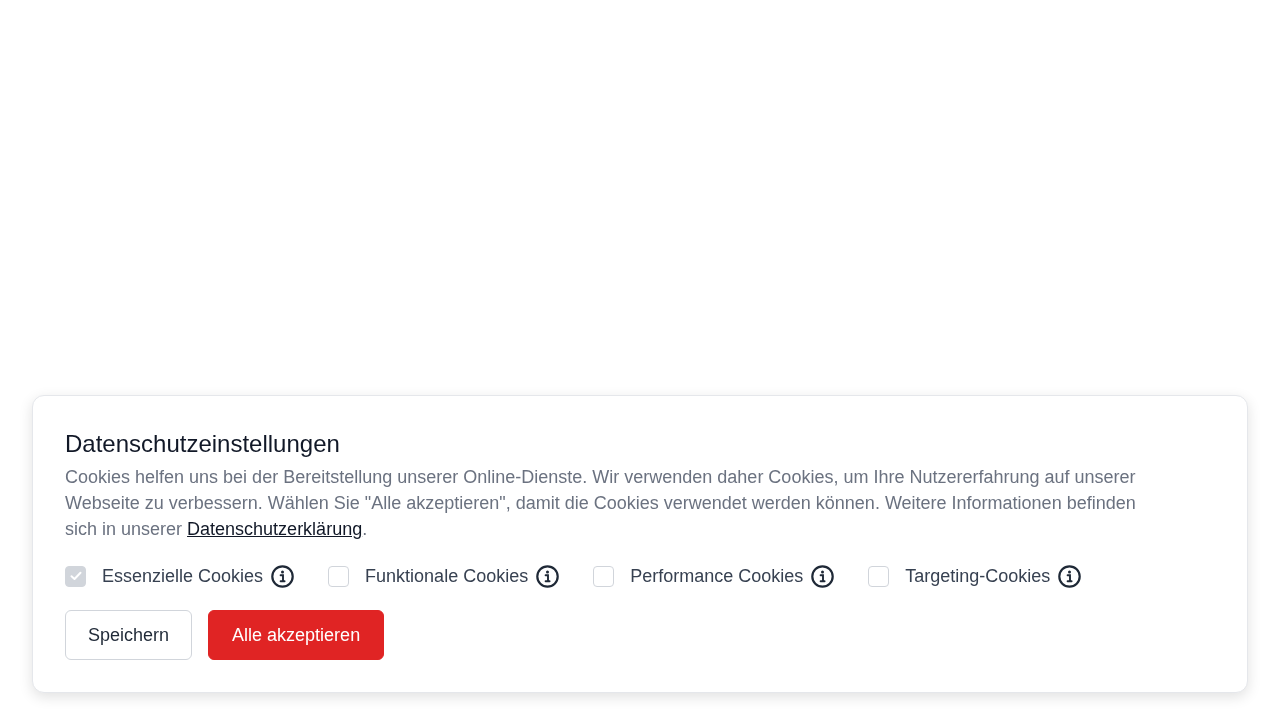  I want to click on checkbox-label: Targeting-Cookies, so click(978, 576).